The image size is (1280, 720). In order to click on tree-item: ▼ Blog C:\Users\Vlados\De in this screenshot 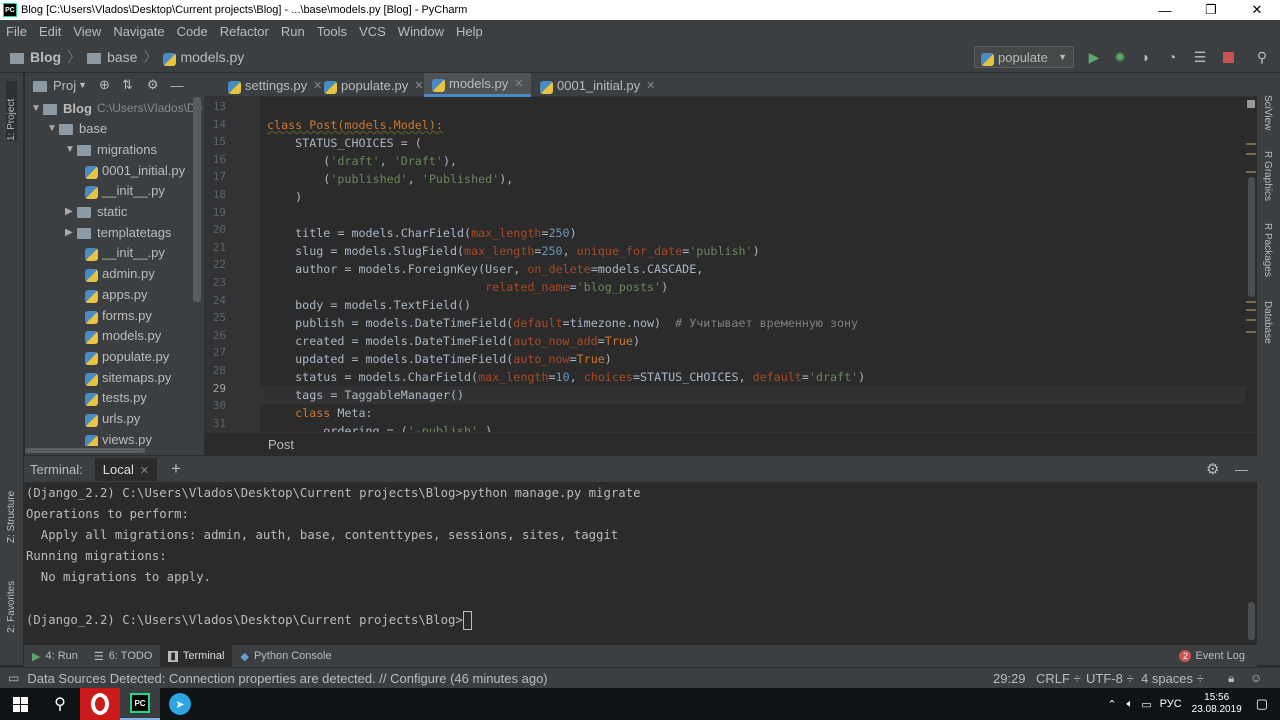, I will do `click(116, 108)`.